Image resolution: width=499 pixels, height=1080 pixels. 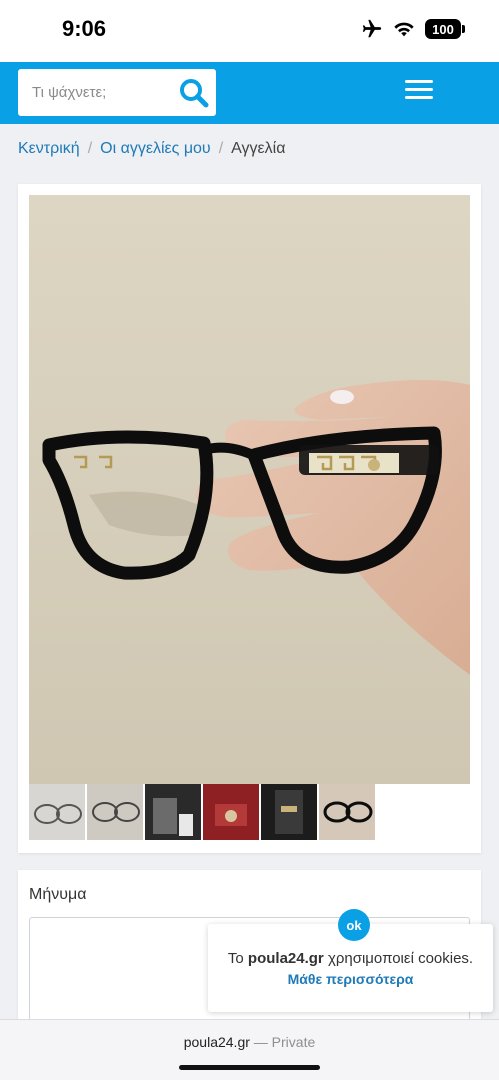 What do you see at coordinates (58, 894) in the screenshot?
I see `message-label: Μήνυμα` at bounding box center [58, 894].